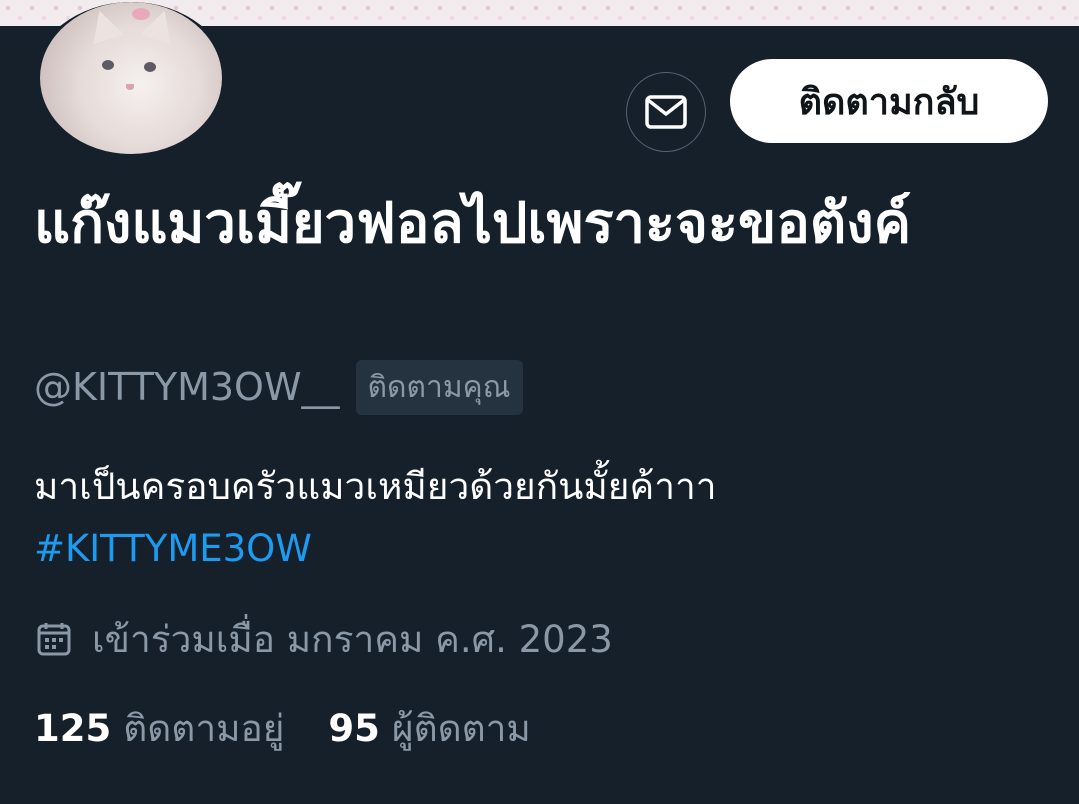 The image size is (1079, 804). I want to click on followers-stat-link: 95 ผู้ติดตาม, so click(429, 728).